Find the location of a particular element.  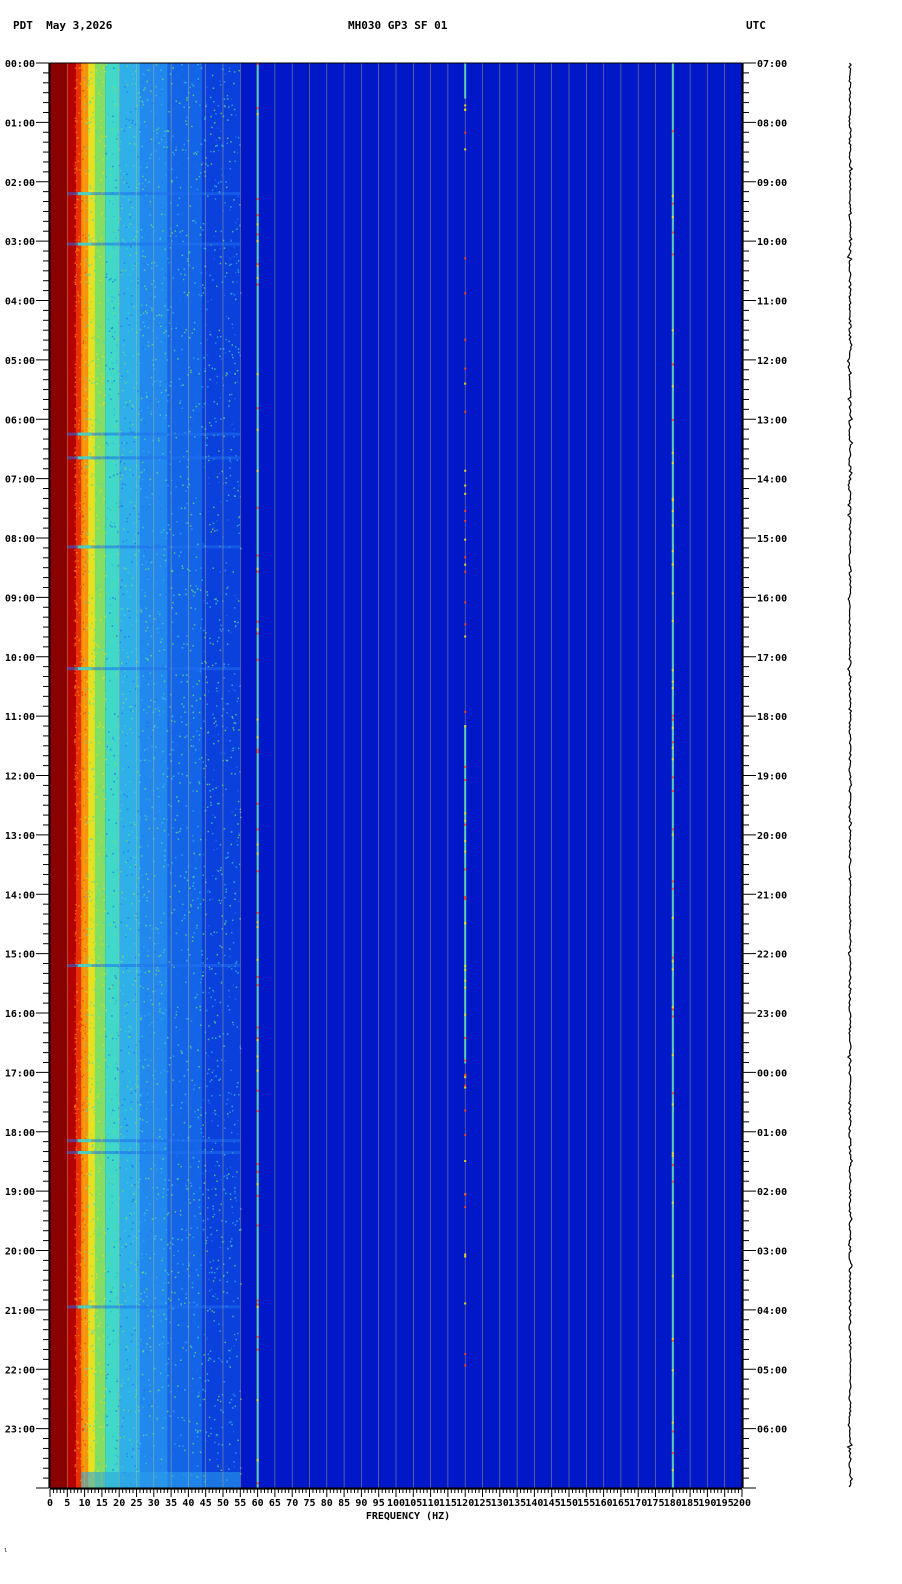

frequency-tick-label: 50 is located at coordinates (223, 1503).